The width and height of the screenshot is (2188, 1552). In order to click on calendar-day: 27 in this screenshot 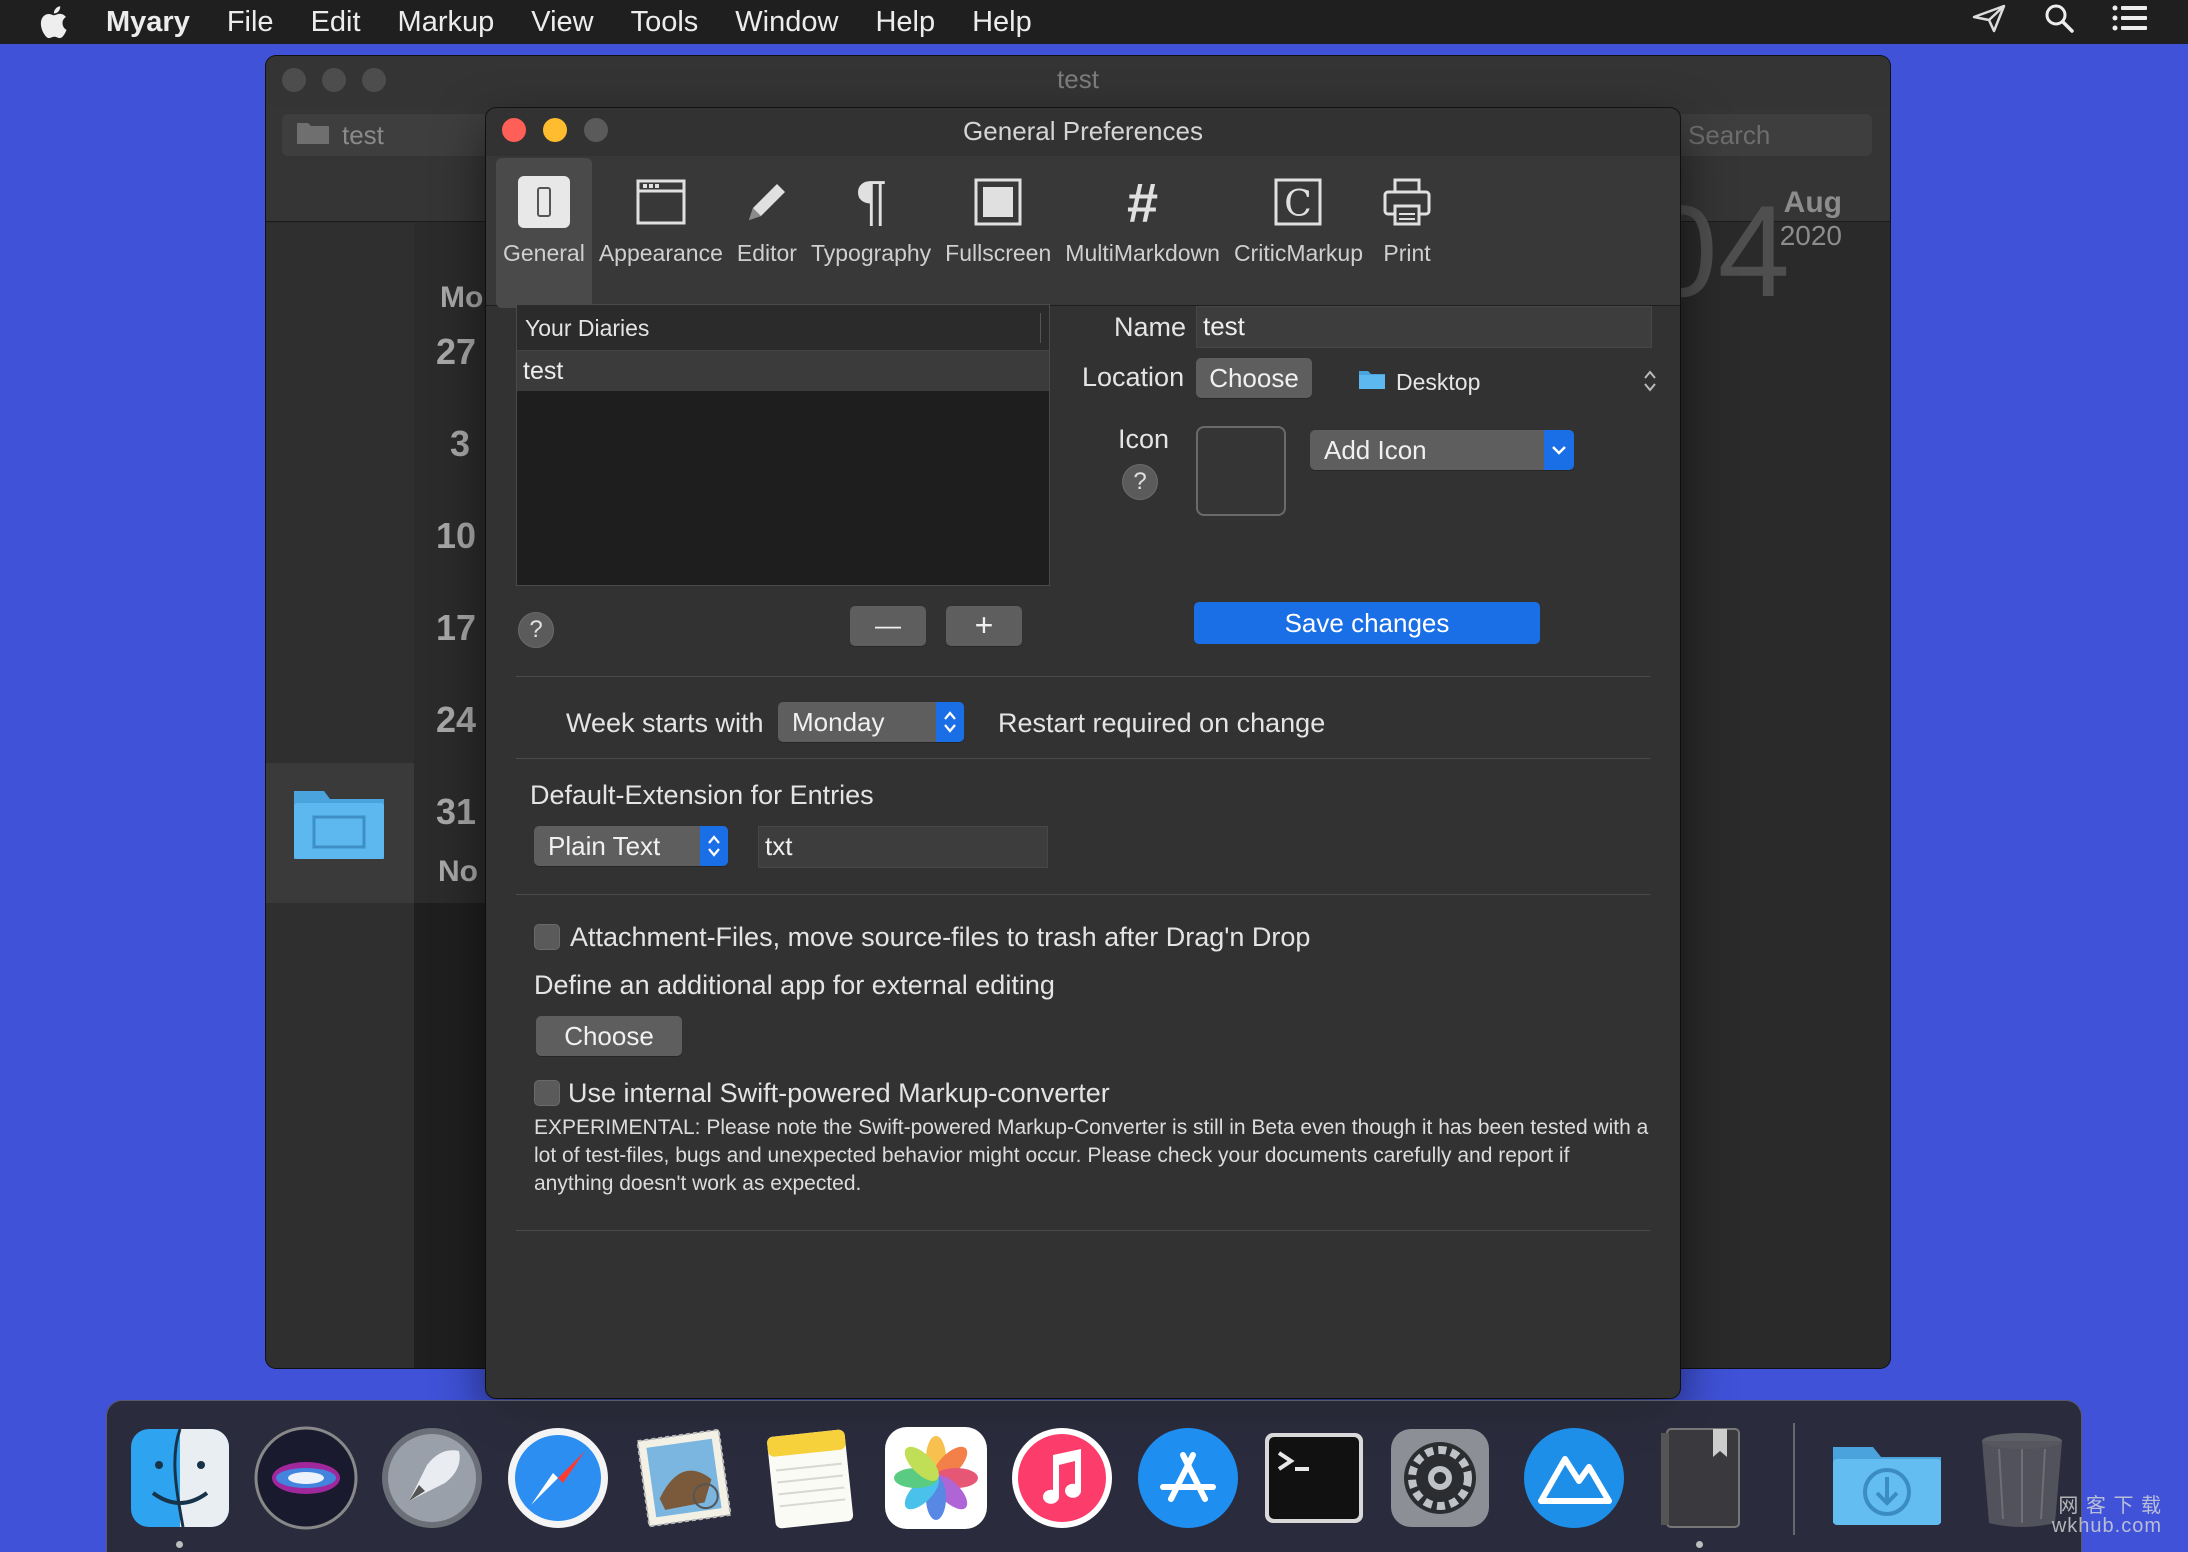, I will do `click(456, 352)`.